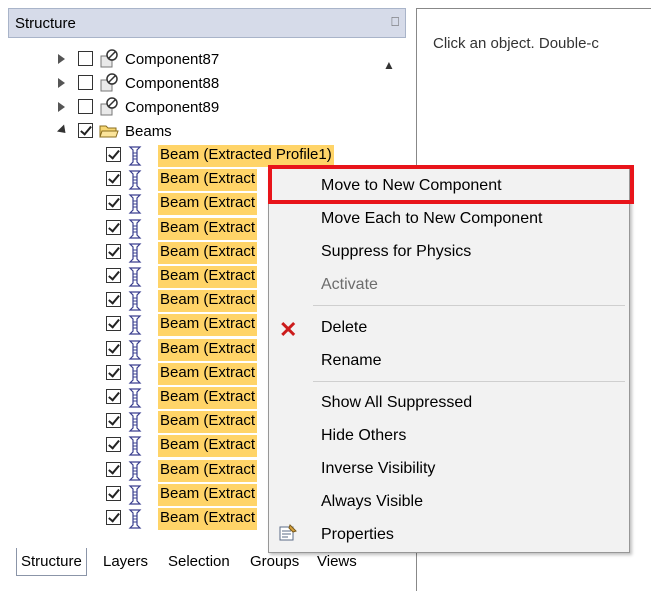 Image resolution: width=651 pixels, height=591 pixels. I want to click on view-hint-text: Click an object. Double-c, so click(516, 43).